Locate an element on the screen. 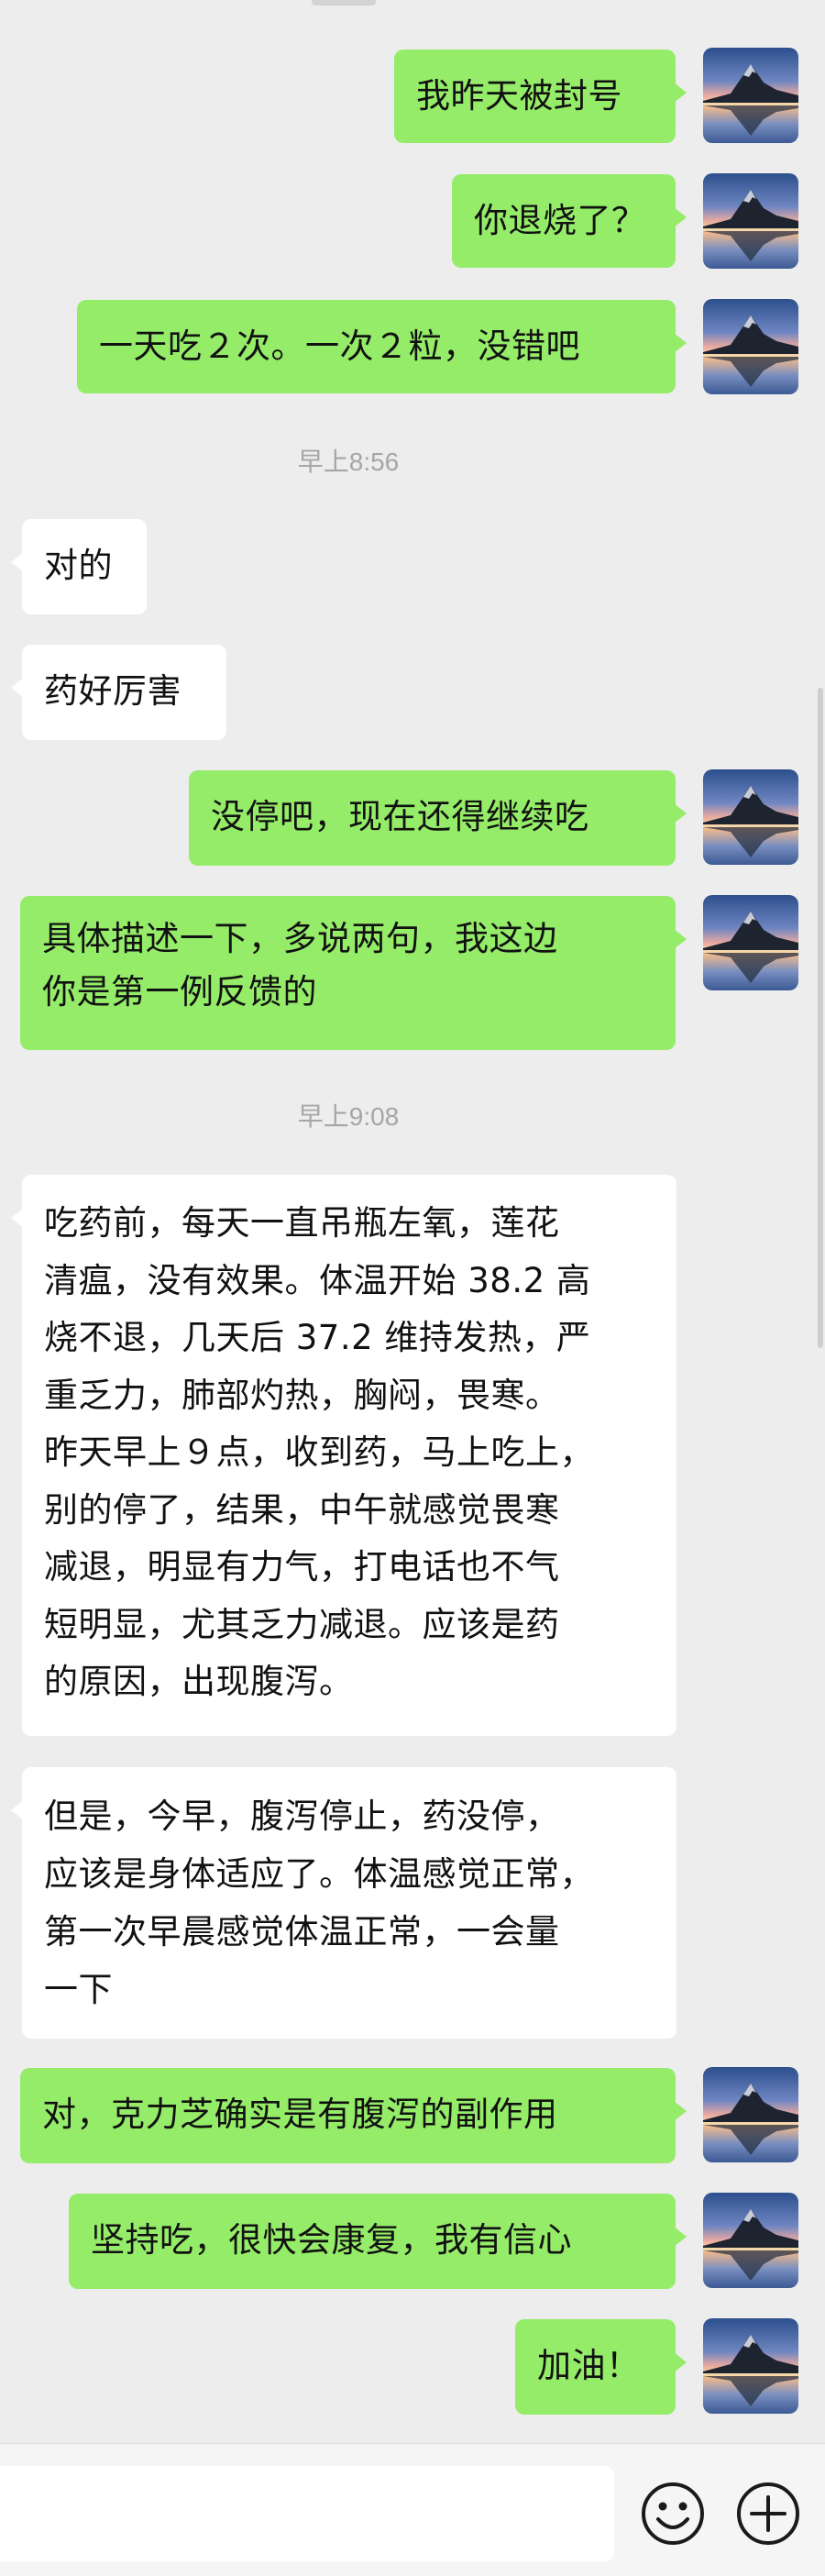 The height and width of the screenshot is (2576, 825). timestamp: 早上8:56 is located at coordinates (348, 462).